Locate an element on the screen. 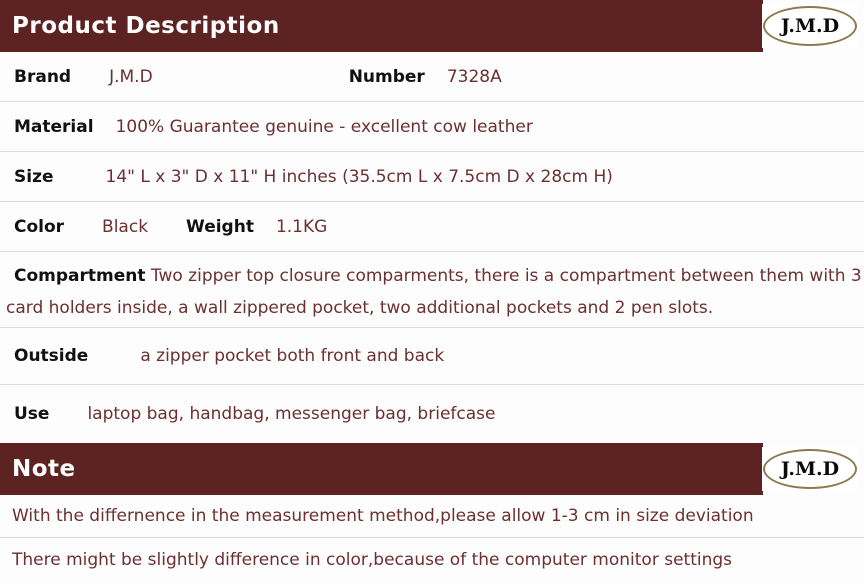 This screenshot has height=584, width=864. row-label-weight: Weight is located at coordinates (220, 226).